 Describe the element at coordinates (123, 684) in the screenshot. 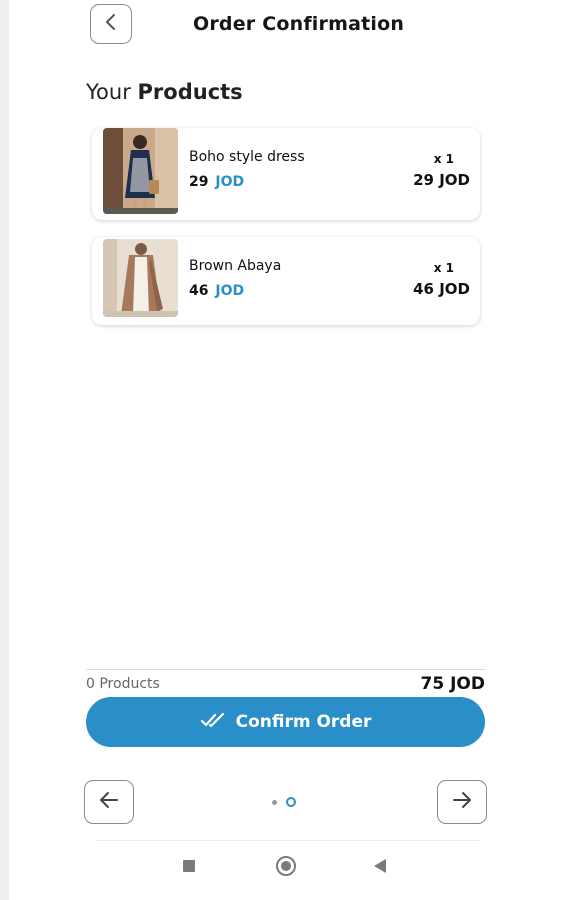

I see `product-count: 0 Products` at that location.